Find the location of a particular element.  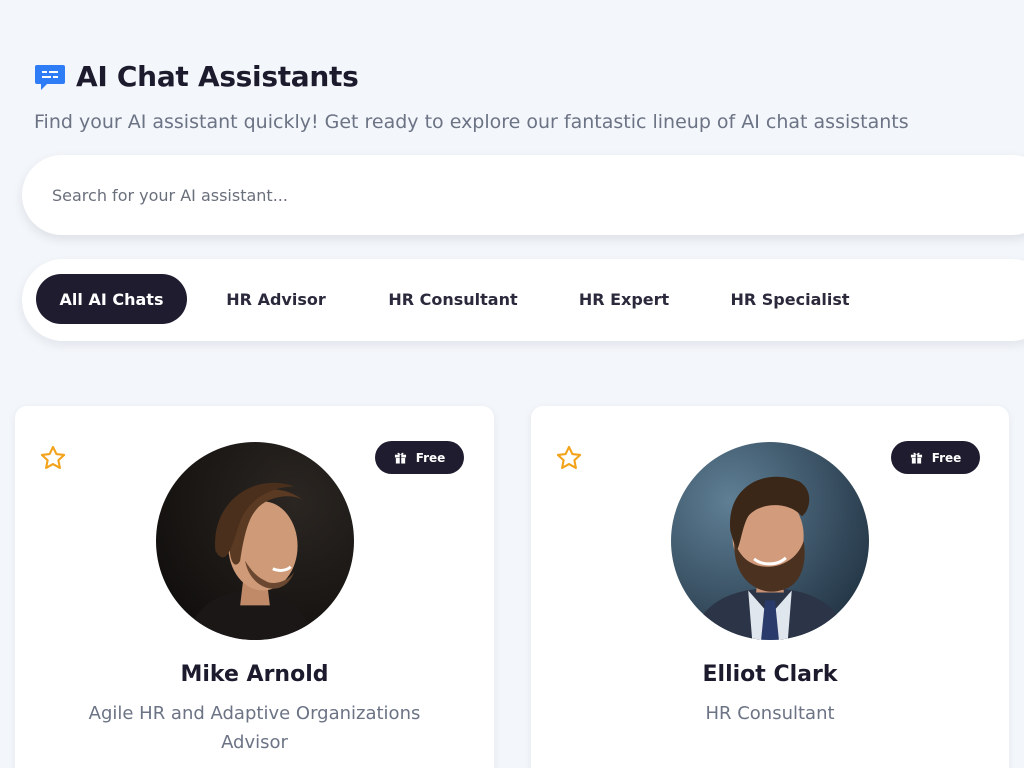

chat-bubble-icon is located at coordinates (50, 77).